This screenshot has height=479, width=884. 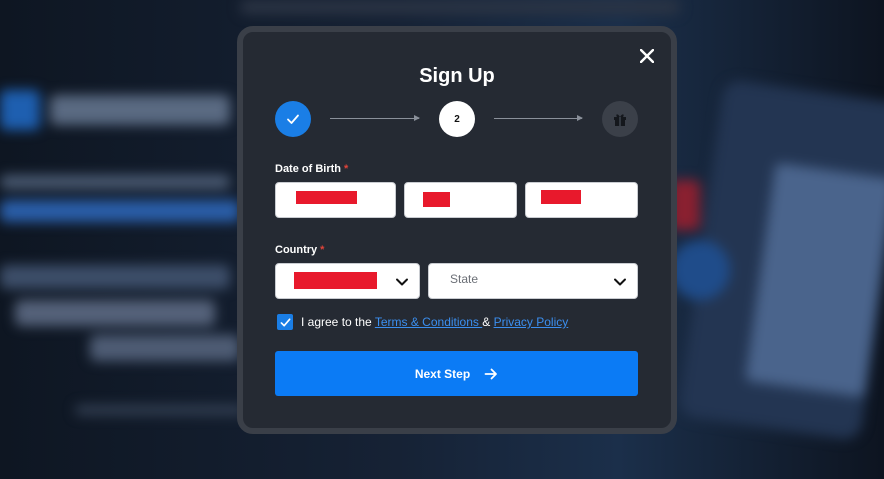 What do you see at coordinates (464, 279) in the screenshot?
I see `state-placeholder: State` at bounding box center [464, 279].